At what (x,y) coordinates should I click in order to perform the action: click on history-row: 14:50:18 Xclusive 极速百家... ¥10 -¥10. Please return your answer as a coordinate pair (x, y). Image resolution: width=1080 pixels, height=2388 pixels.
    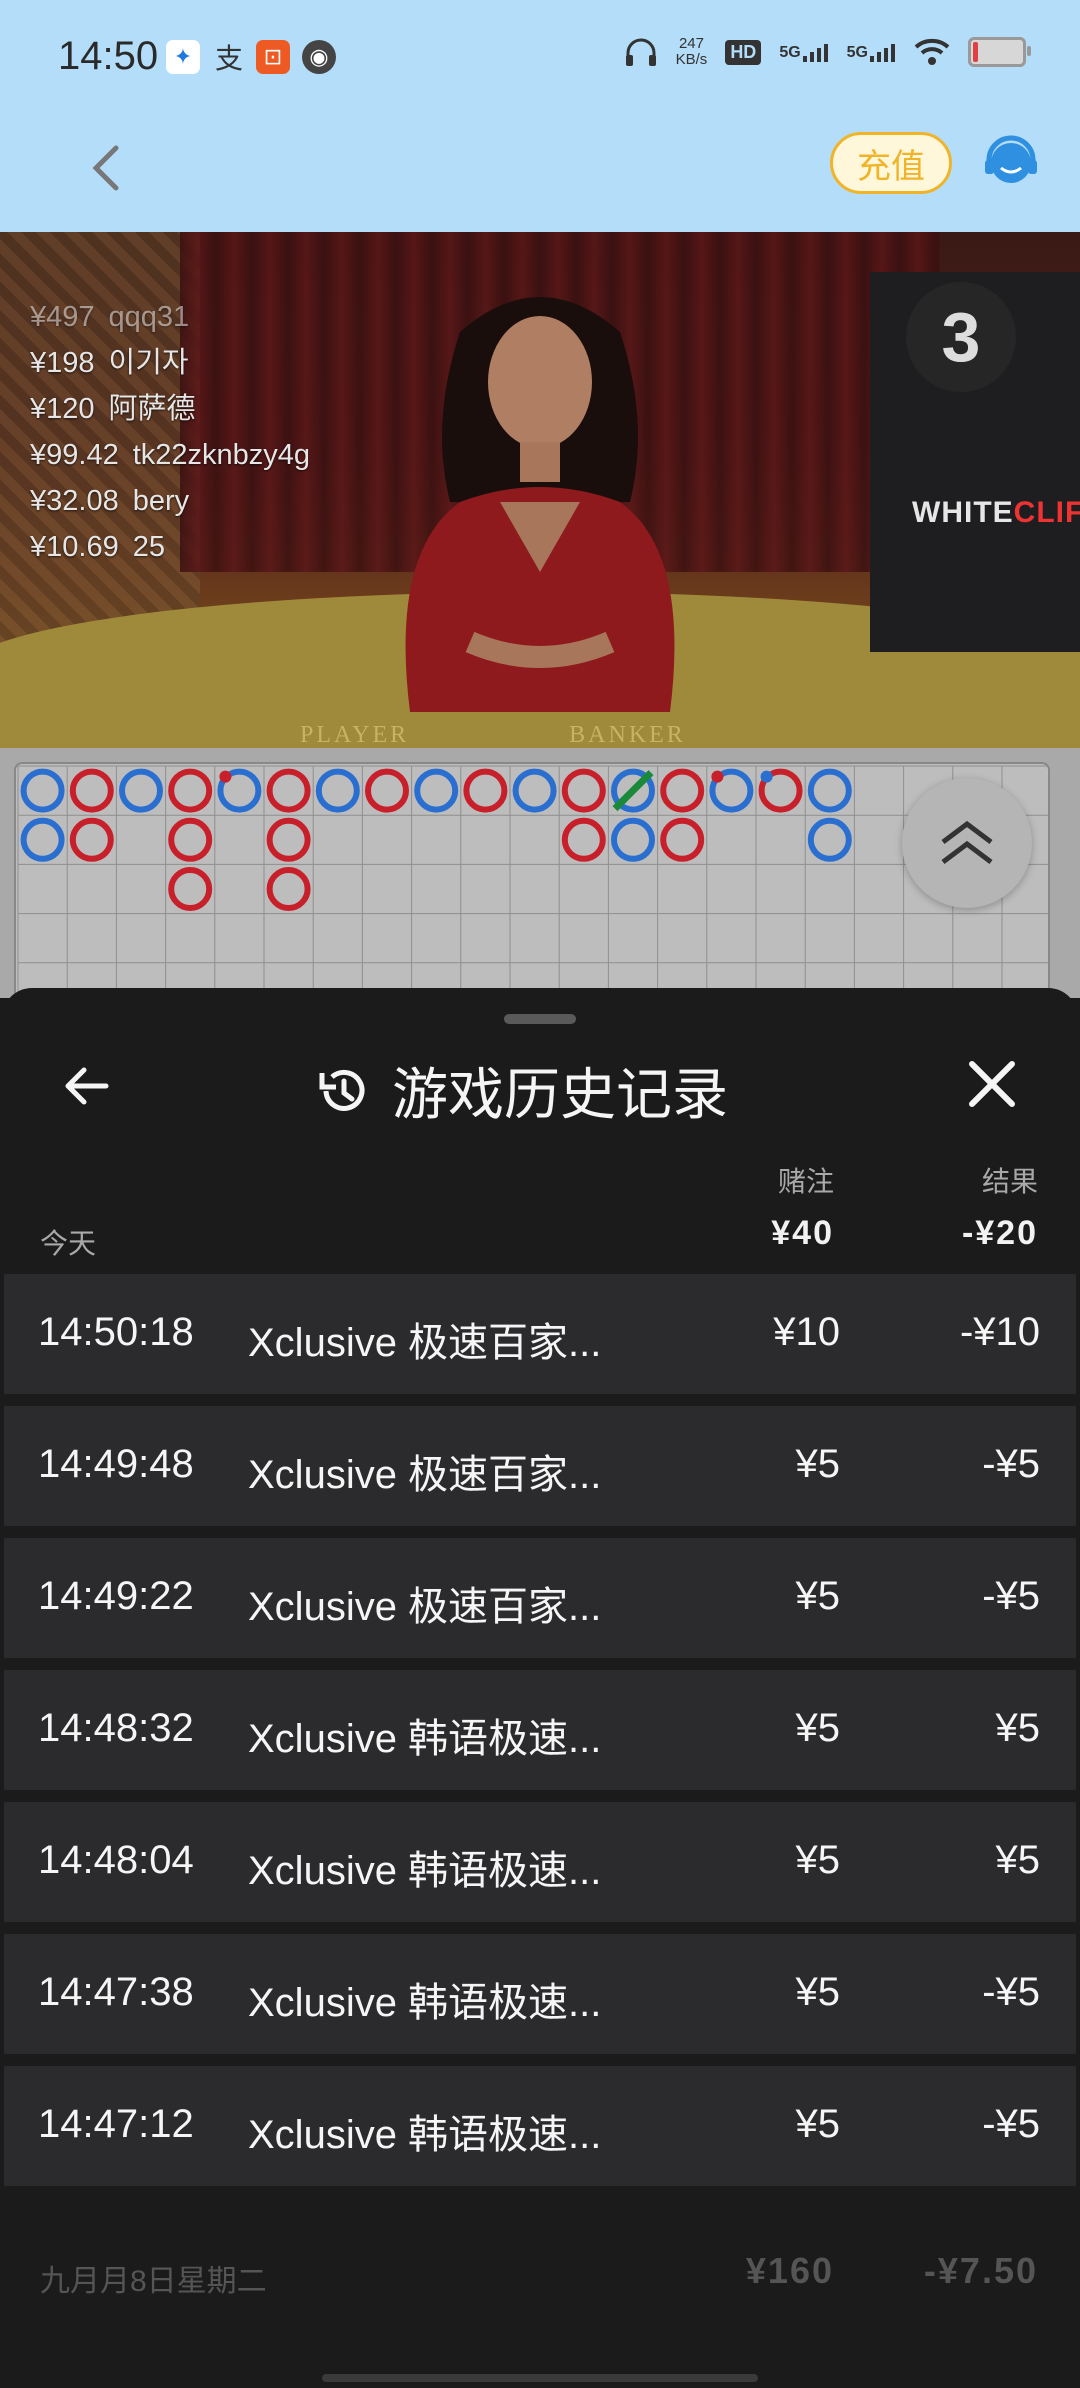
    Looking at the image, I should click on (540, 1334).